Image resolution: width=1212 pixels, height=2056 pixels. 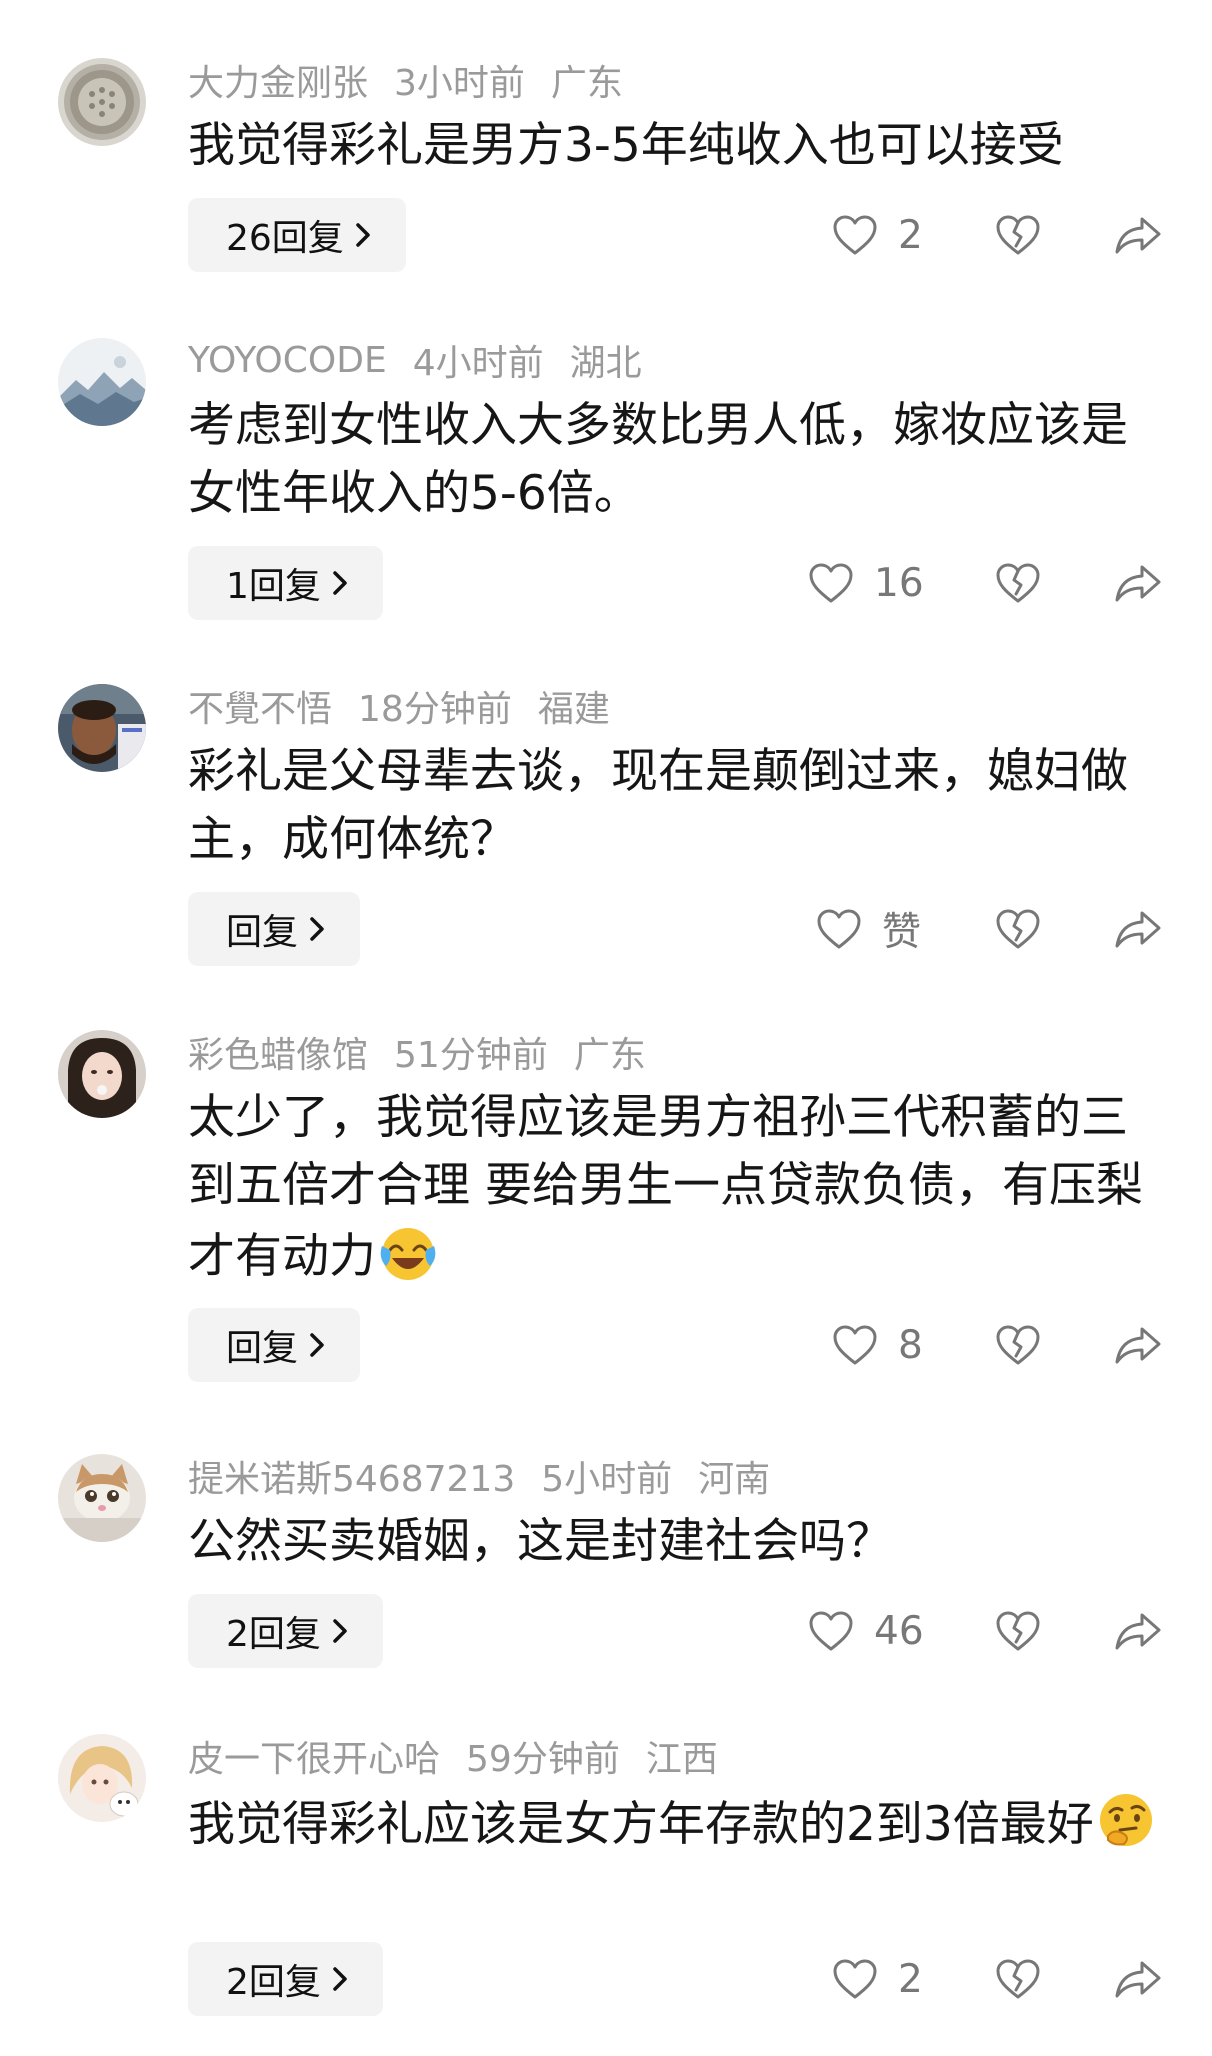 I want to click on anime-avatar, so click(x=102, y=1778).